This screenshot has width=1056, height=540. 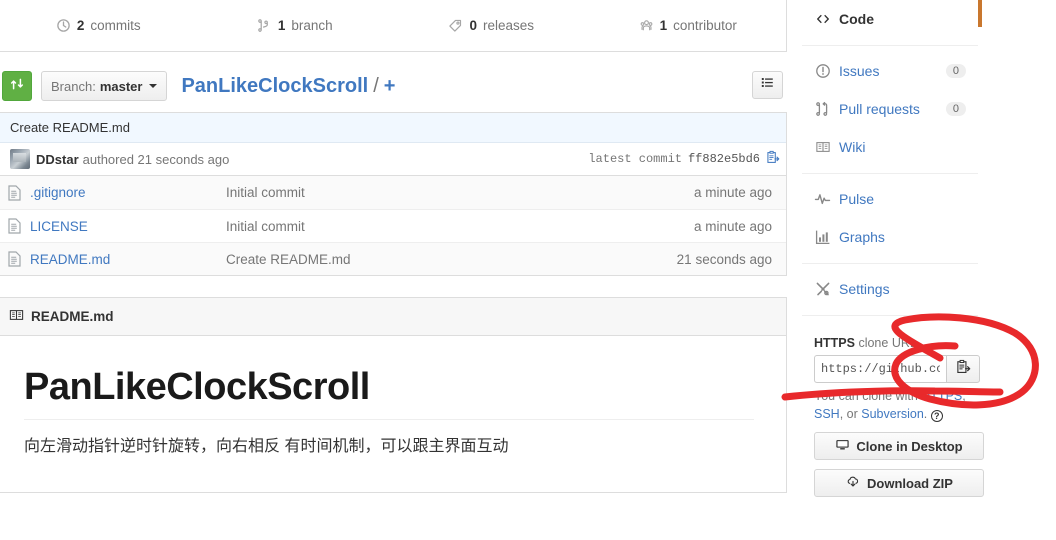 I want to click on stat-releases-label: releases, so click(x=508, y=25).